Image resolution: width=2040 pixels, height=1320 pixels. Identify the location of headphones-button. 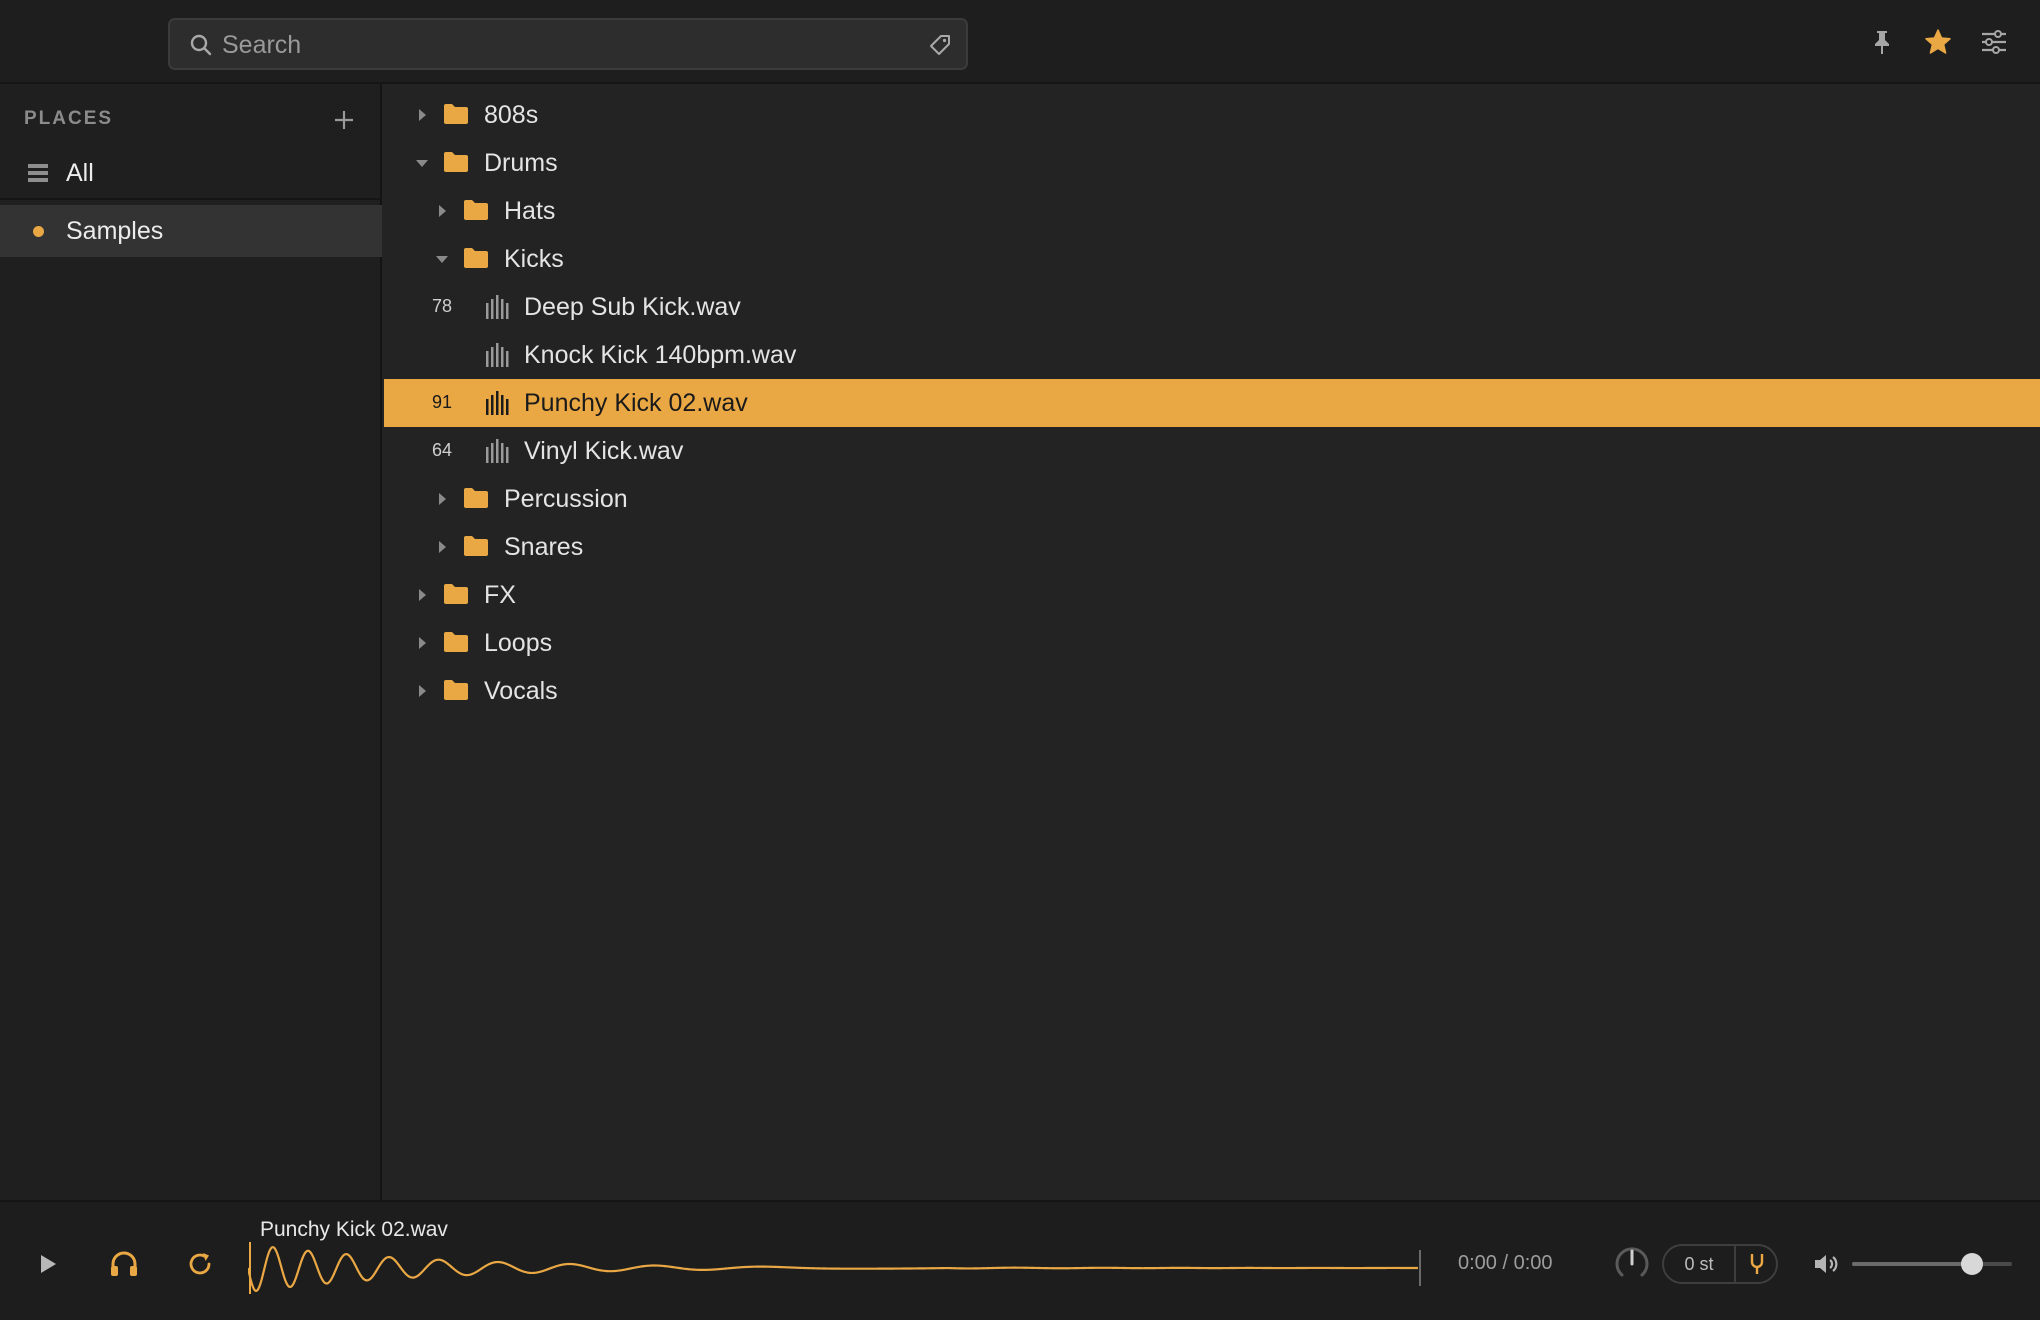
(124, 1264).